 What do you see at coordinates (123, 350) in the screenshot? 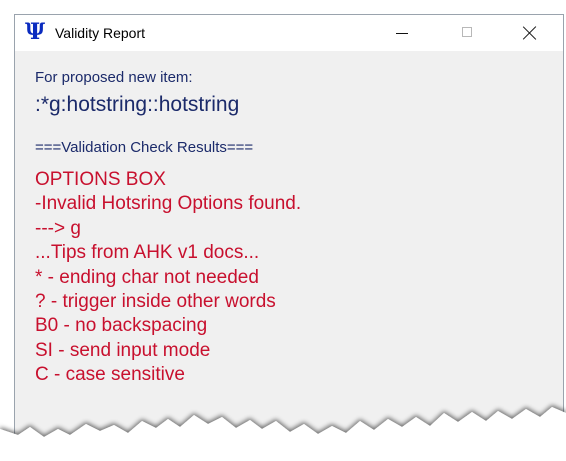
I see `result-line: SI - send input mode` at bounding box center [123, 350].